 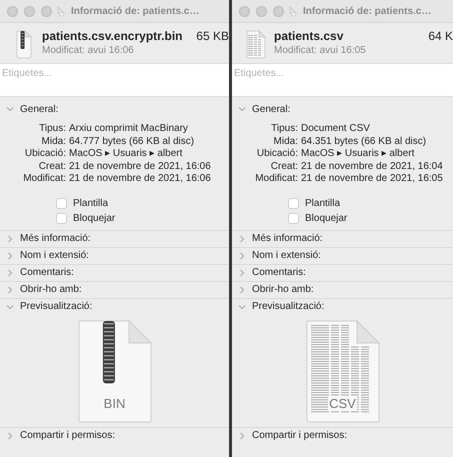 What do you see at coordinates (440, 36) in the screenshot?
I see `file-size: 64 K` at bounding box center [440, 36].